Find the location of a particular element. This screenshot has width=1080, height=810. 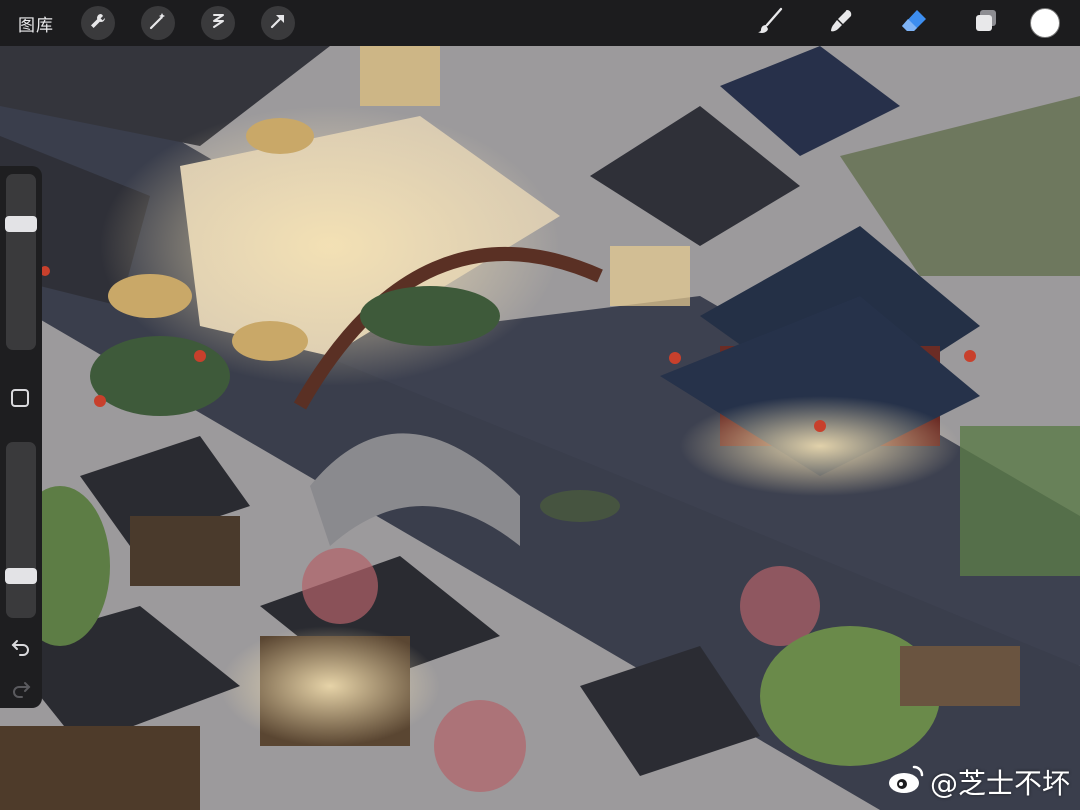

transform-arrow-icon is located at coordinates (278, 23).